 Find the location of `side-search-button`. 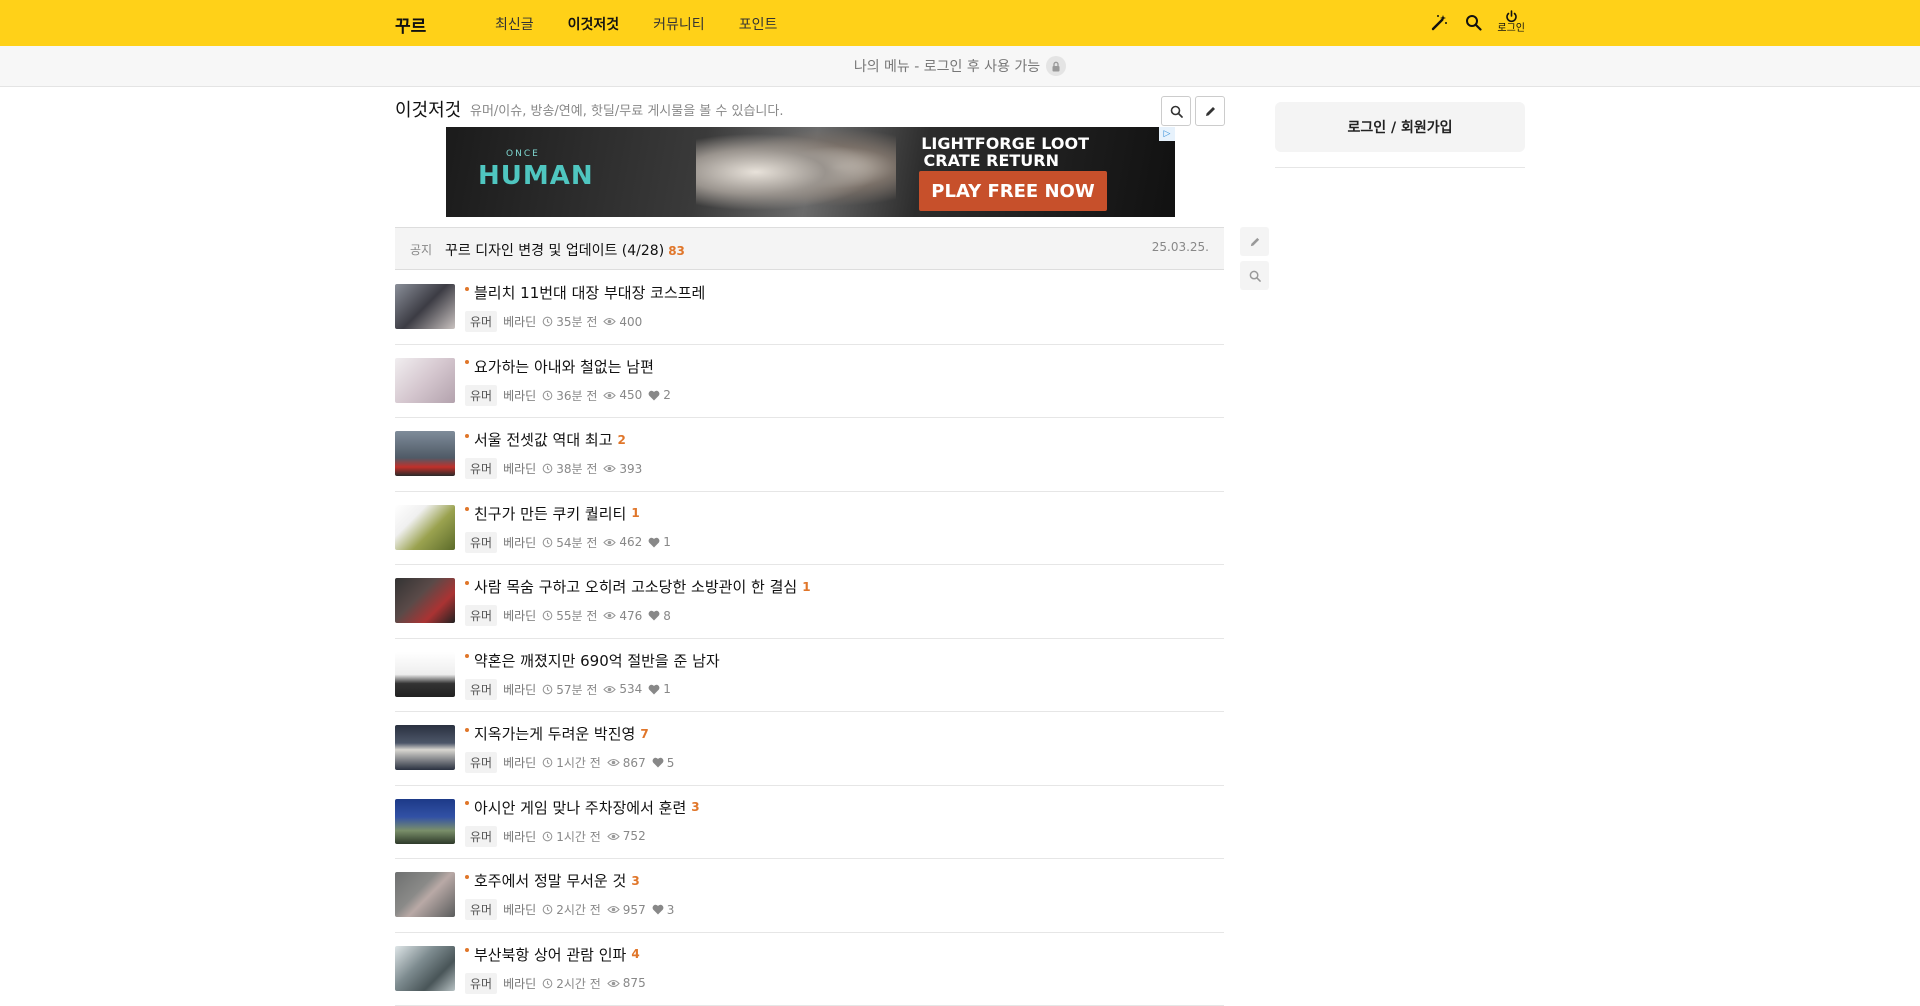

side-search-button is located at coordinates (1254, 275).